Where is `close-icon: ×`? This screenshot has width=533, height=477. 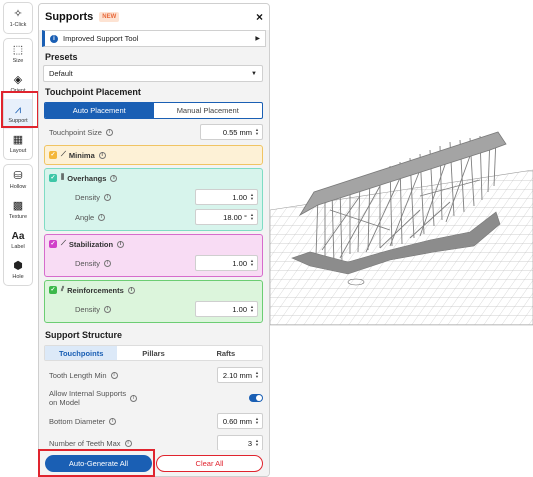 close-icon: × is located at coordinates (259, 17).